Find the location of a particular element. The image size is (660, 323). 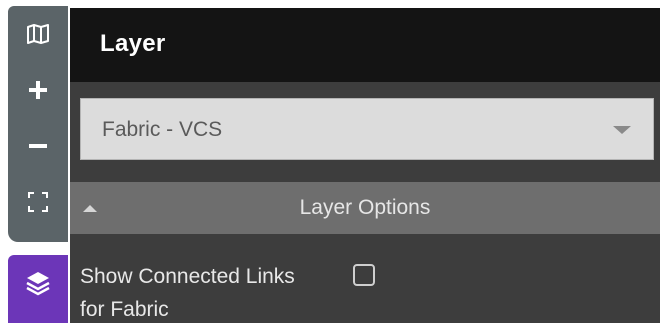

chevron-down-icon is located at coordinates (622, 130).